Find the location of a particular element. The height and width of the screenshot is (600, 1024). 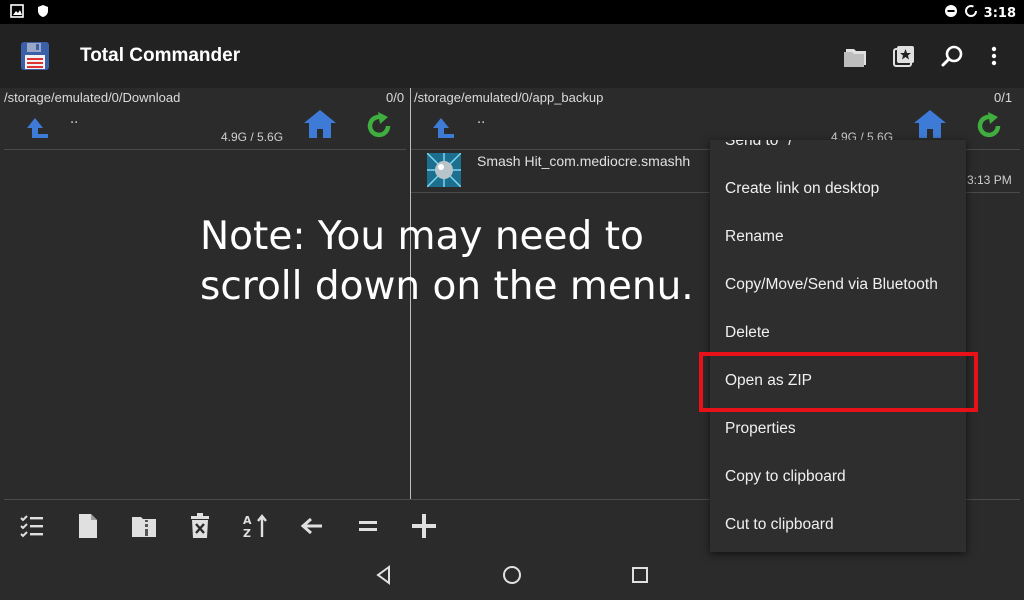

right-panel-path: /storage/emulated/0/app_backup is located at coordinates (509, 97).